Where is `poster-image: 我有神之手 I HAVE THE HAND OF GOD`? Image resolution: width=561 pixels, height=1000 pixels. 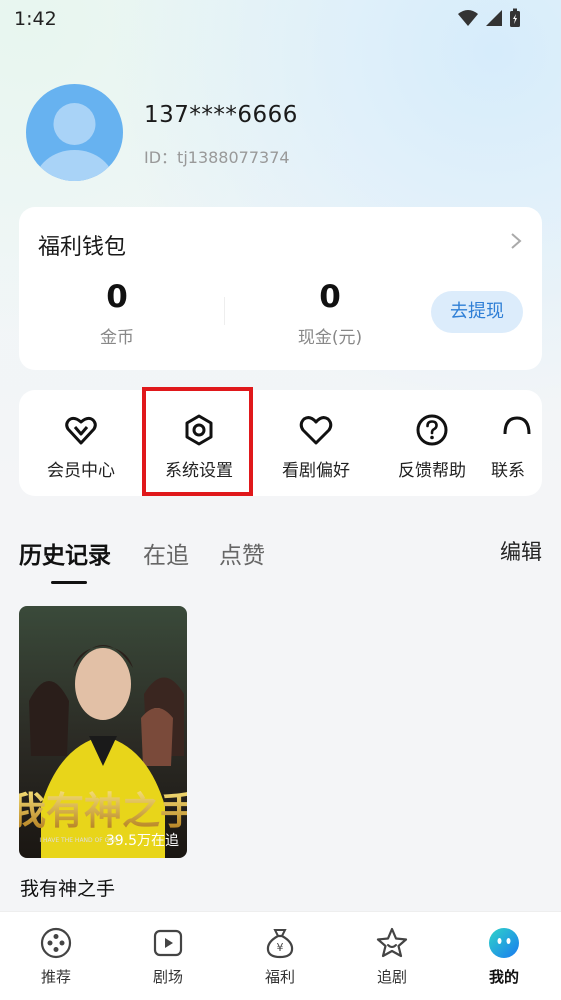 poster-image: 我有神之手 I HAVE THE HAND OF GOD is located at coordinates (103, 732).